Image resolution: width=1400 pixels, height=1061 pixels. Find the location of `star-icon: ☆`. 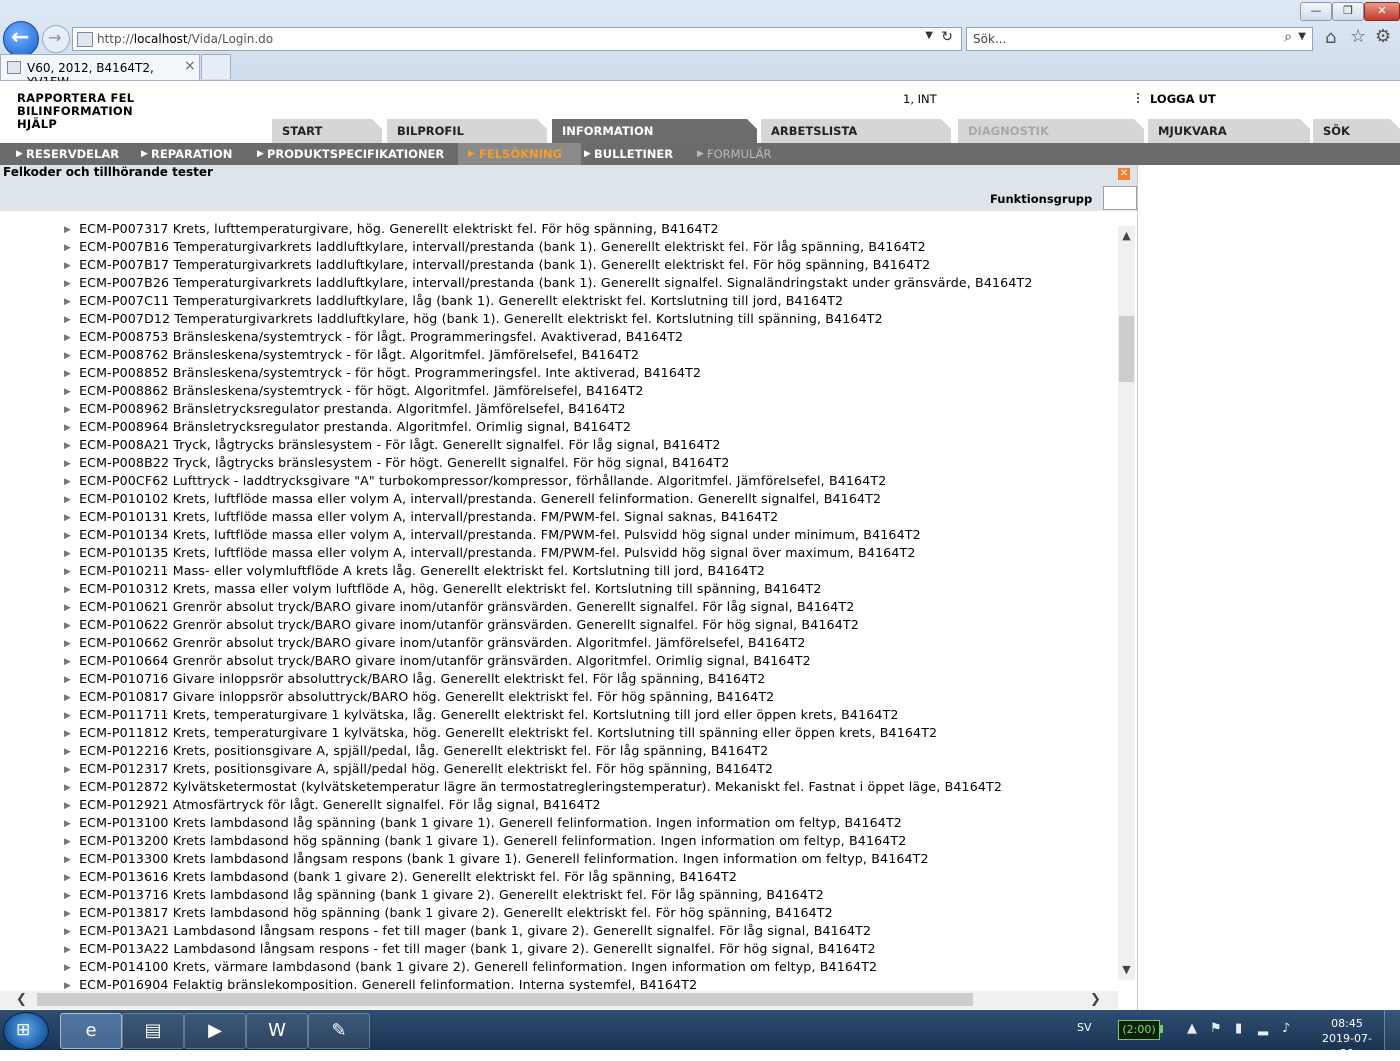

star-icon: ☆ is located at coordinates (1358, 36).